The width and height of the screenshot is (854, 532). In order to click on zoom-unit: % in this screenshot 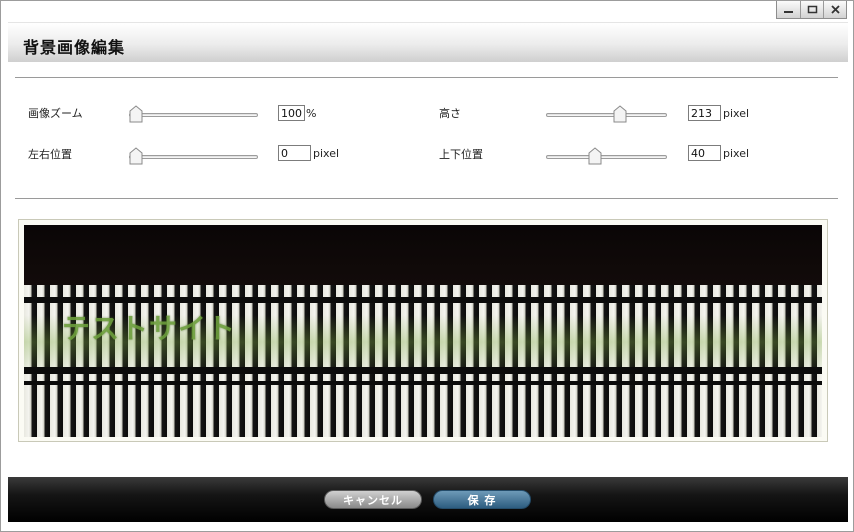, I will do `click(311, 113)`.